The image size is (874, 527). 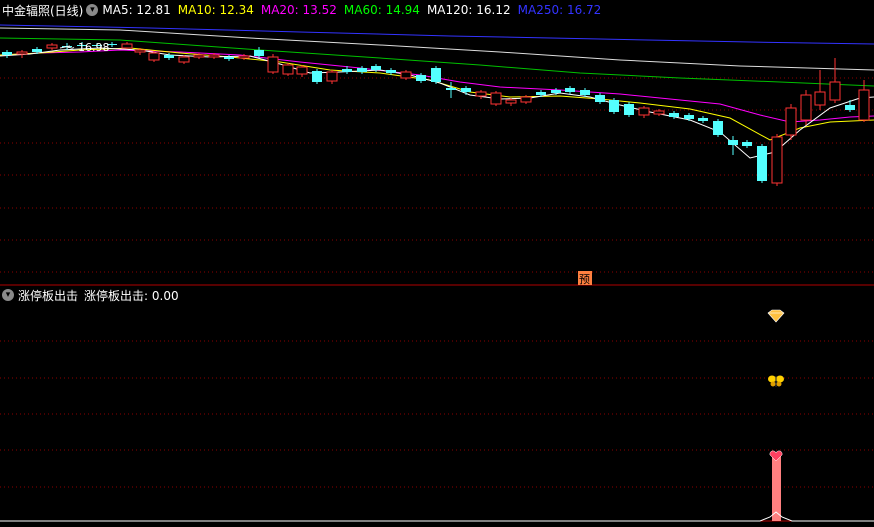 What do you see at coordinates (437, 516) in the screenshot?
I see `sub-baseline-line` at bounding box center [437, 516].